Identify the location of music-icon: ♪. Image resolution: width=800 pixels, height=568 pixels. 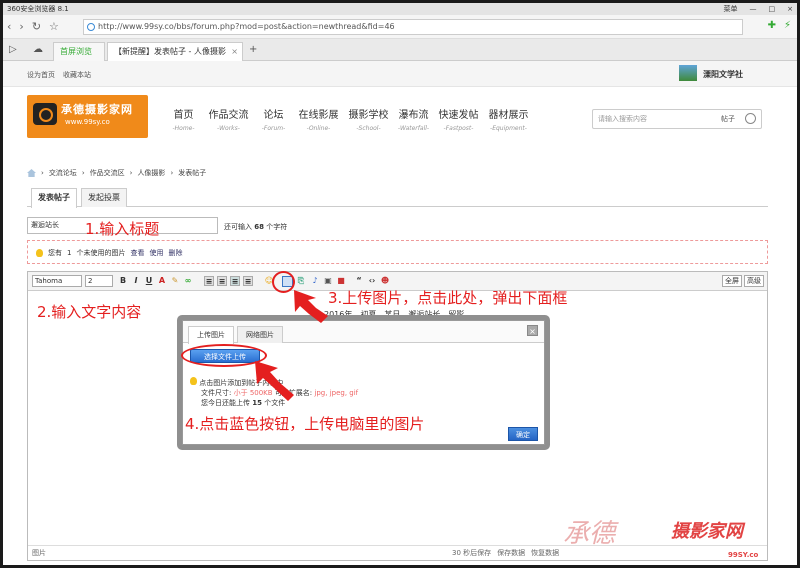
(315, 281).